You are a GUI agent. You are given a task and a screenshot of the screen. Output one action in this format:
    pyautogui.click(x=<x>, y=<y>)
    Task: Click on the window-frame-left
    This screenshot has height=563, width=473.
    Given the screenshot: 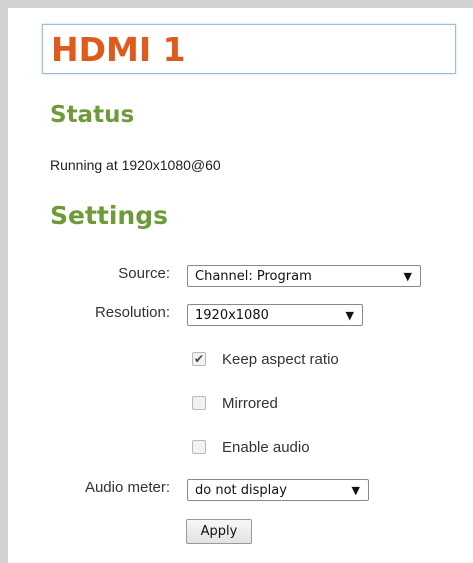 What is the action you would take?
    pyautogui.click(x=4, y=281)
    